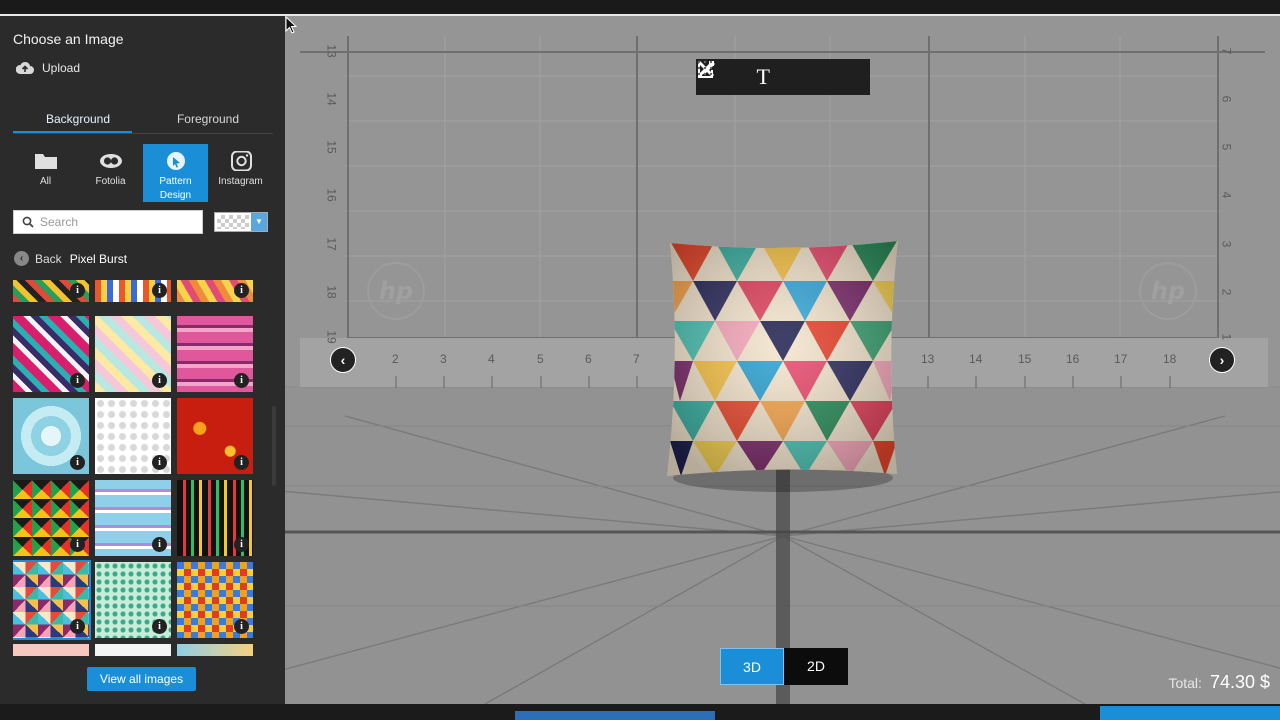 This screenshot has height=720, width=1280. I want to click on hp-logo-watermark-right: hp, so click(1168, 291).